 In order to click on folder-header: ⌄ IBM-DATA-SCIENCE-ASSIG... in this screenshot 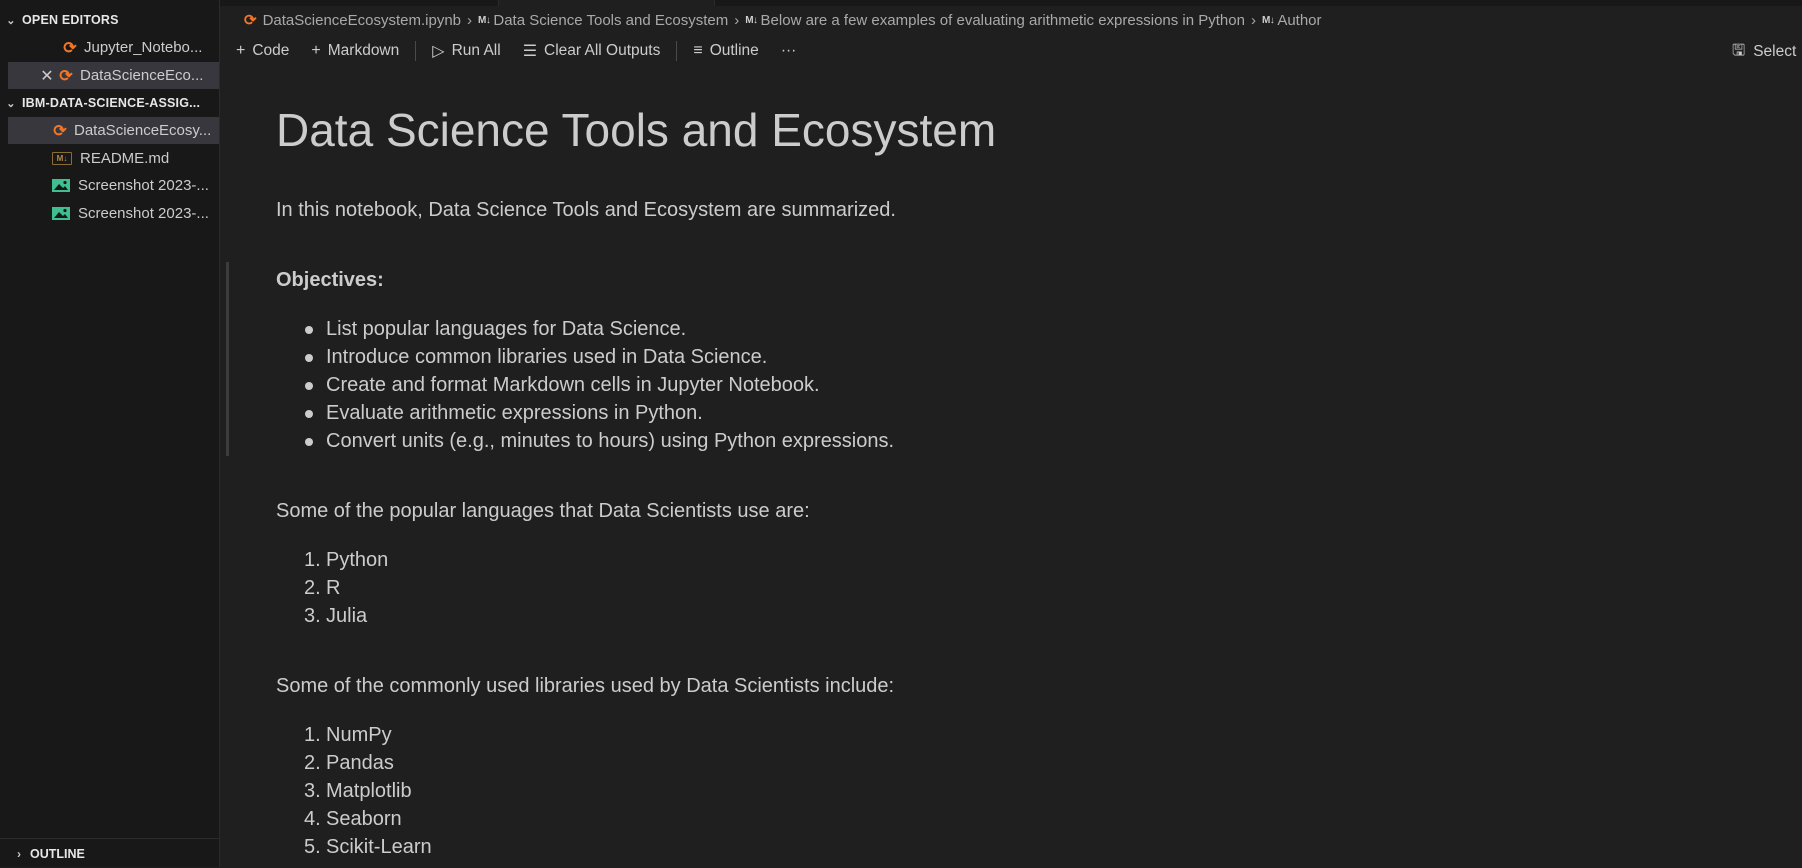, I will do `click(109, 103)`.